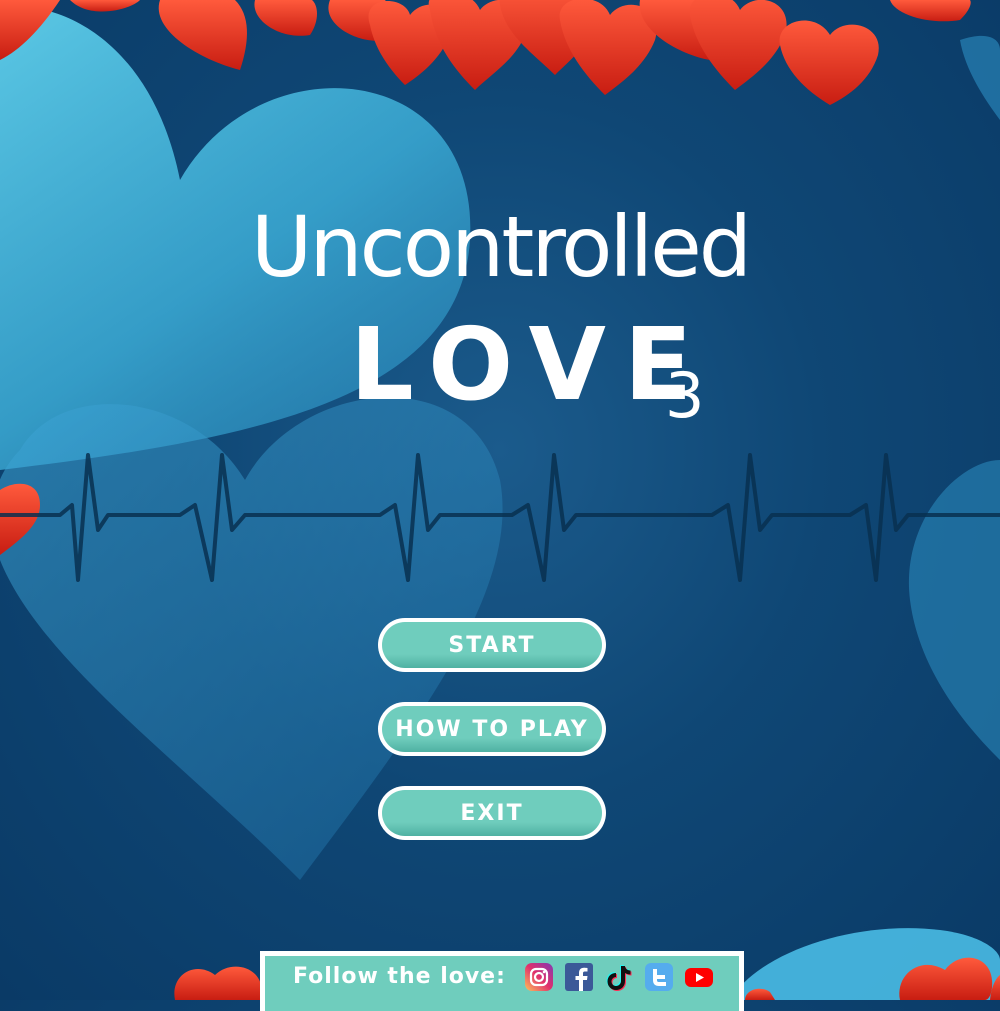 The image size is (1000, 1011). I want to click on follow-bar: Follow the love:, so click(502, 981).